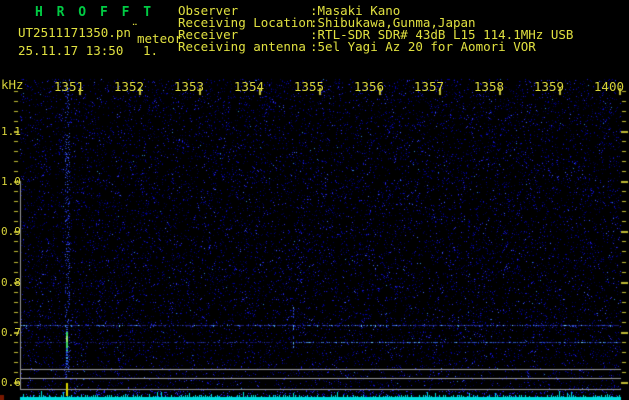 The height and width of the screenshot is (400, 629). What do you see at coordinates (11, 382) in the screenshot?
I see `y-axis-label-0.6: 0.6` at bounding box center [11, 382].